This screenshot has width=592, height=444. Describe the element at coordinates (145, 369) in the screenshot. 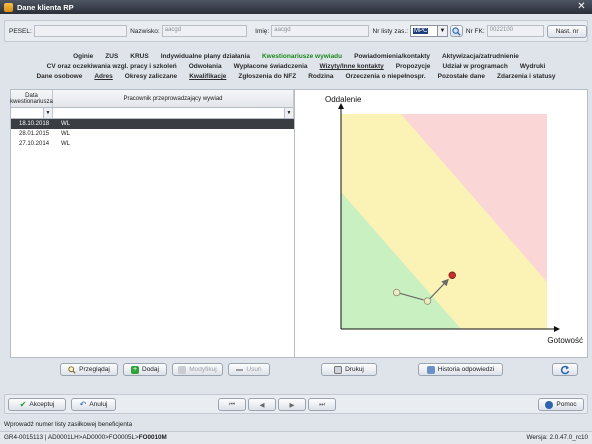

I see `add-button: + Dodaj` at that location.